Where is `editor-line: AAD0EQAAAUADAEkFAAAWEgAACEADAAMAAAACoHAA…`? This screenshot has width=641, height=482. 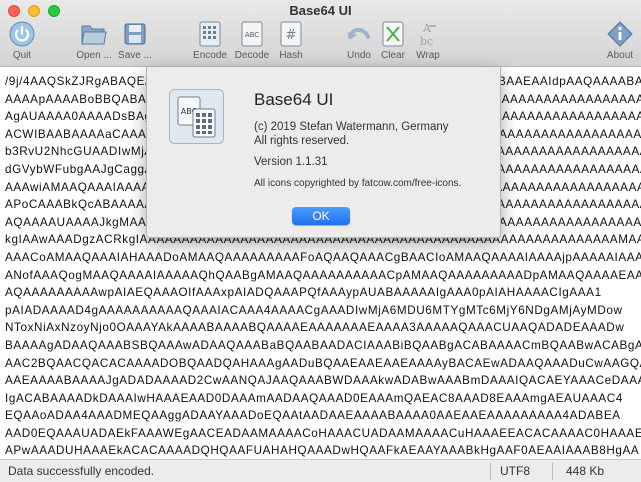
editor-line: AAD0EQAAAUADAEkFAAAWEgAACEADAAMAAAACoHAA… is located at coordinates (323, 433).